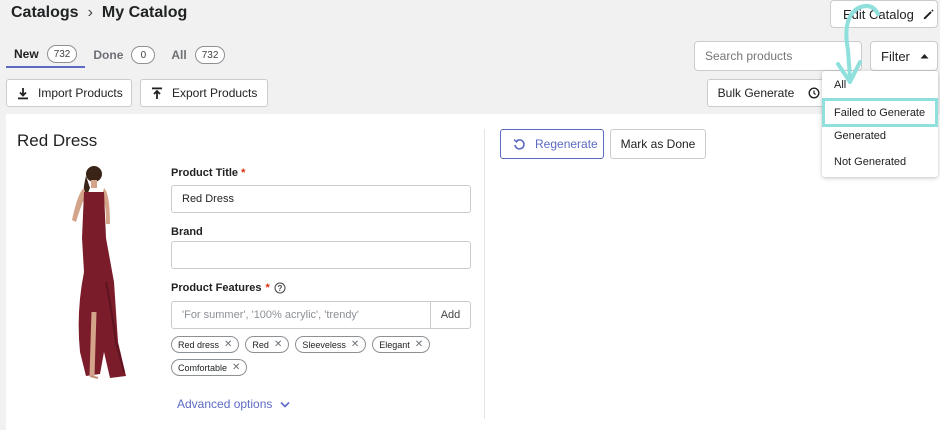 The height and width of the screenshot is (430, 940). Describe the element at coordinates (205, 173) in the screenshot. I see `product-title-label-text: Product Title` at that location.